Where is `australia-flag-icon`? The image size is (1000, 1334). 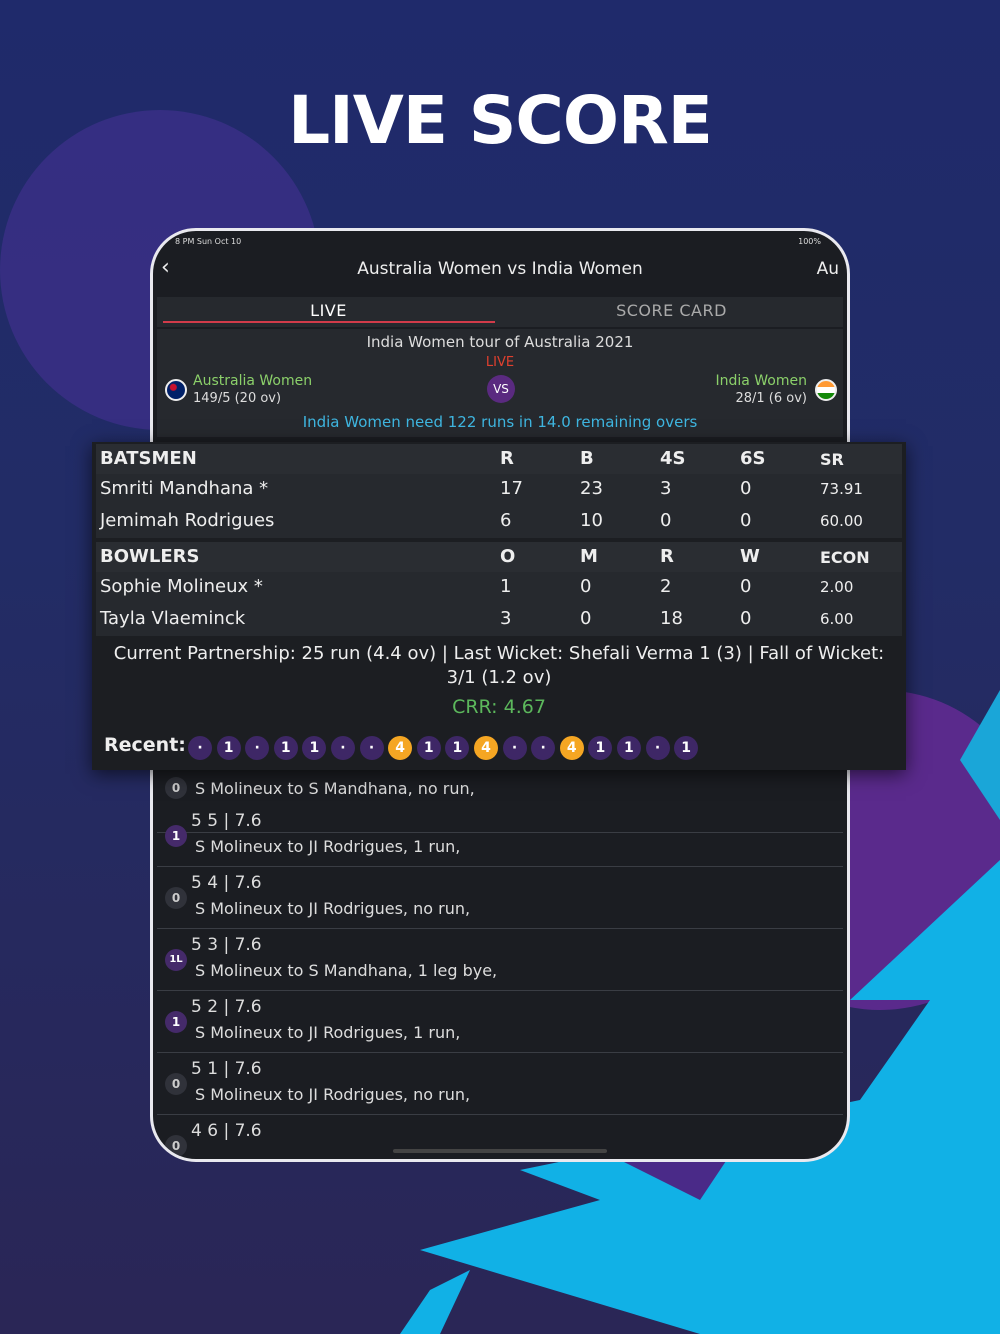
australia-flag-icon is located at coordinates (176, 390).